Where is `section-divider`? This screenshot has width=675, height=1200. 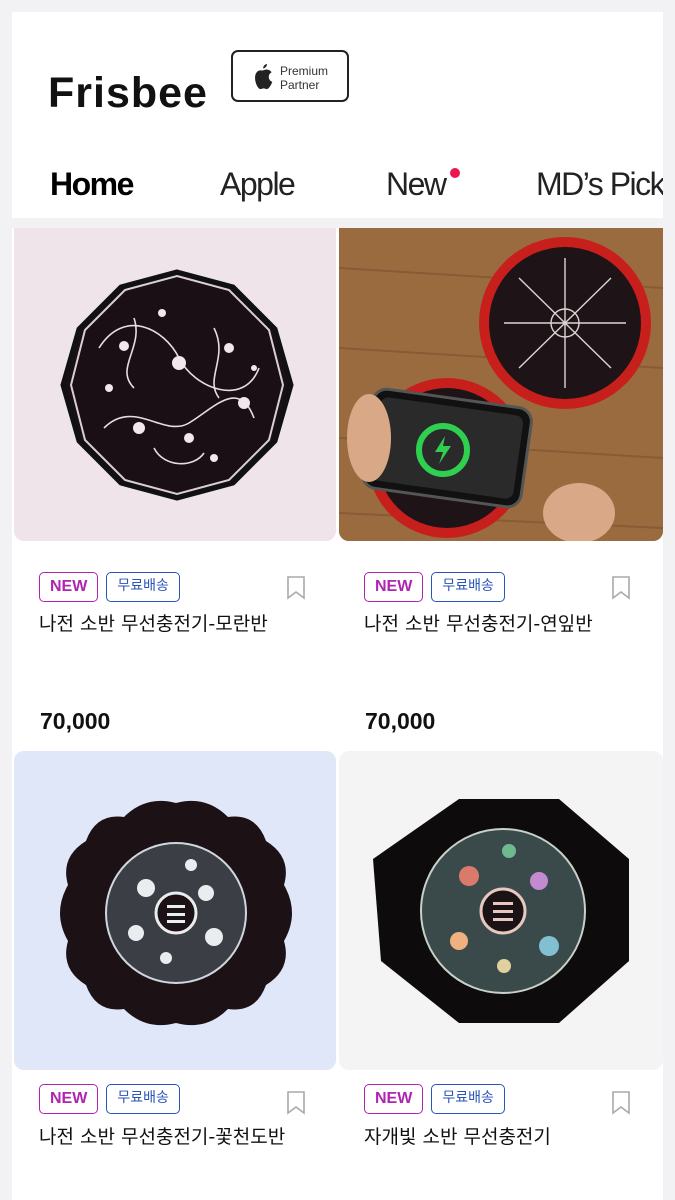
section-divider is located at coordinates (337, 223).